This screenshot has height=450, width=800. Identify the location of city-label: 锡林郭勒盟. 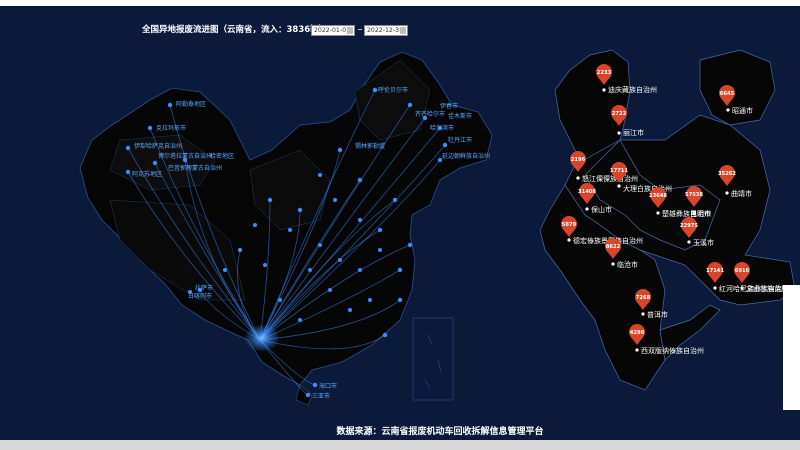
(370, 146).